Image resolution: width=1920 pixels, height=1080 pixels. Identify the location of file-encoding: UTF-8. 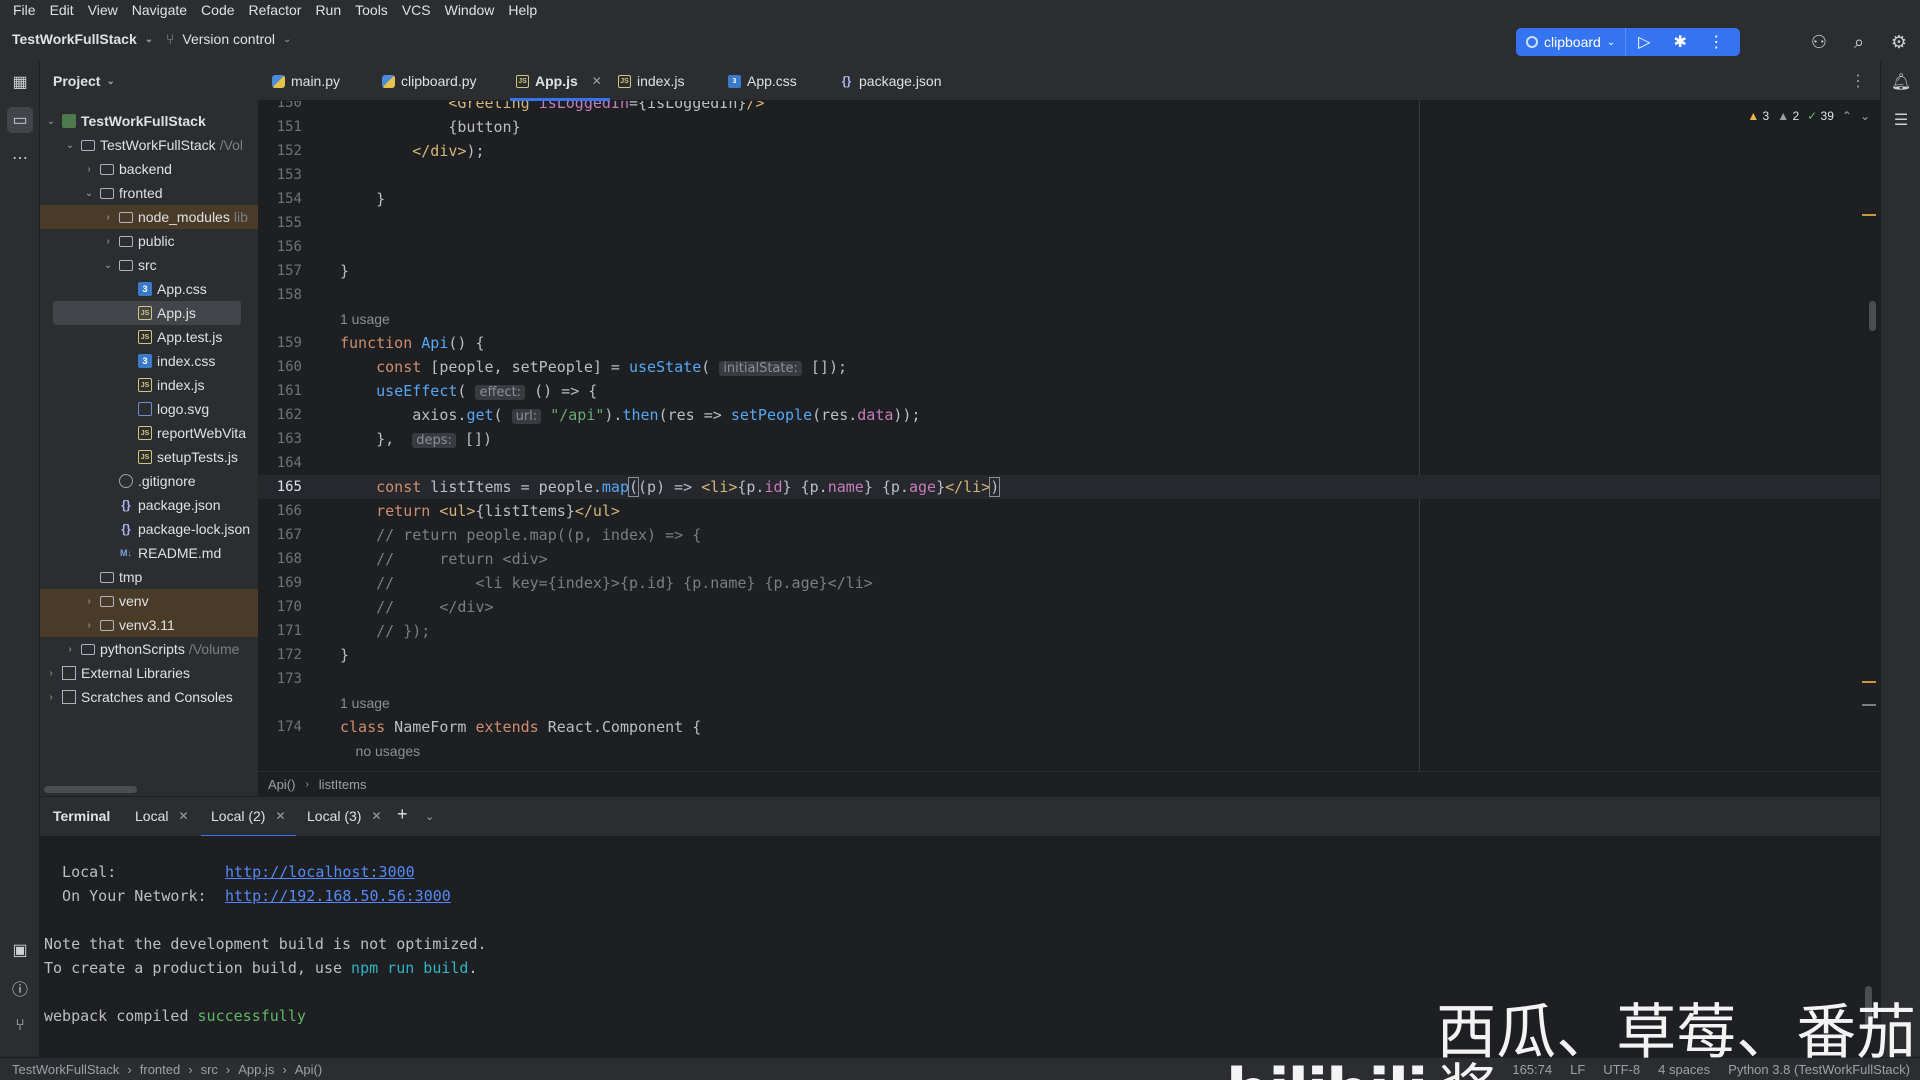
(1621, 1069).